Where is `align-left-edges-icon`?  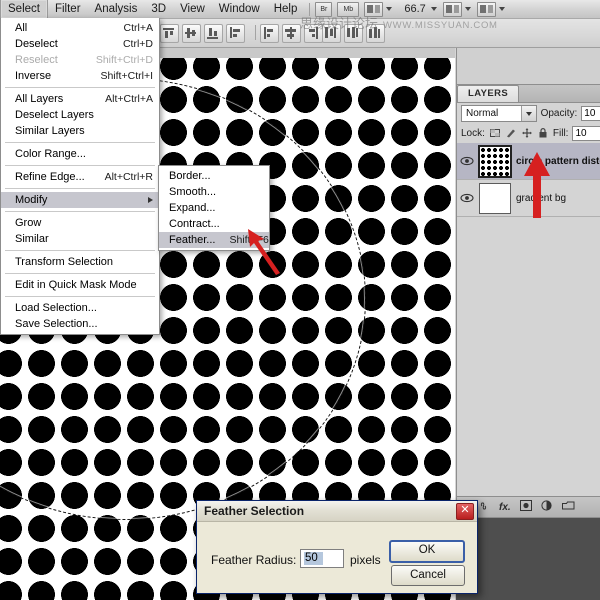
align-left-edges-icon is located at coordinates (235, 33).